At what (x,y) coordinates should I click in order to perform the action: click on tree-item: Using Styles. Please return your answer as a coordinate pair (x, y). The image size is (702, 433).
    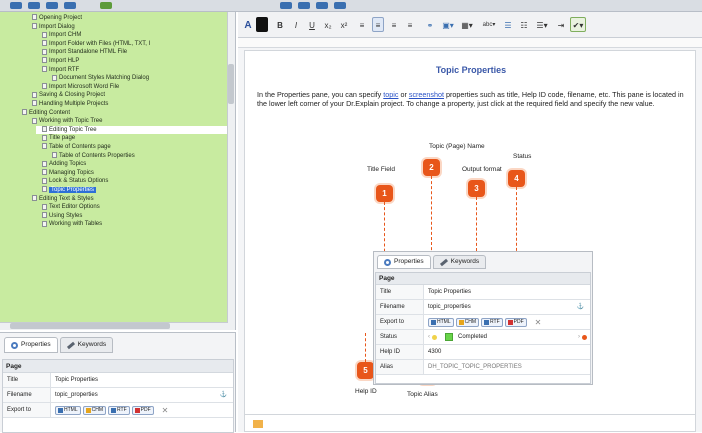
    Looking at the image, I should click on (62, 216).